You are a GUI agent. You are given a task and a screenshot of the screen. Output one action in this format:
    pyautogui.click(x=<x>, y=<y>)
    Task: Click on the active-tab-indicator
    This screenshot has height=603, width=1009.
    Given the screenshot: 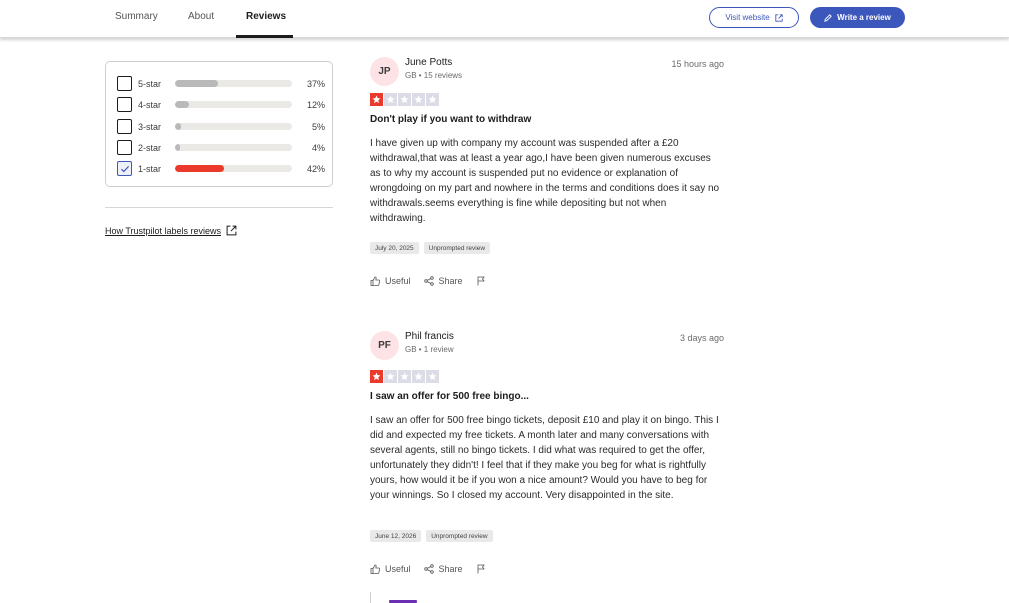 What is the action you would take?
    pyautogui.click(x=264, y=36)
    